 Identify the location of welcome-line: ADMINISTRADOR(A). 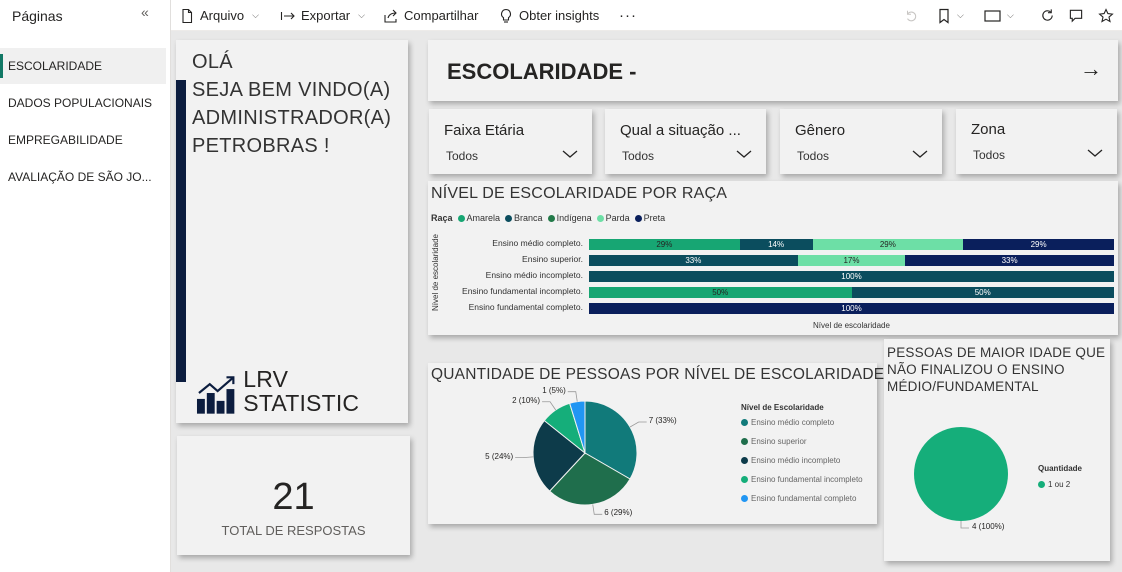
(292, 118).